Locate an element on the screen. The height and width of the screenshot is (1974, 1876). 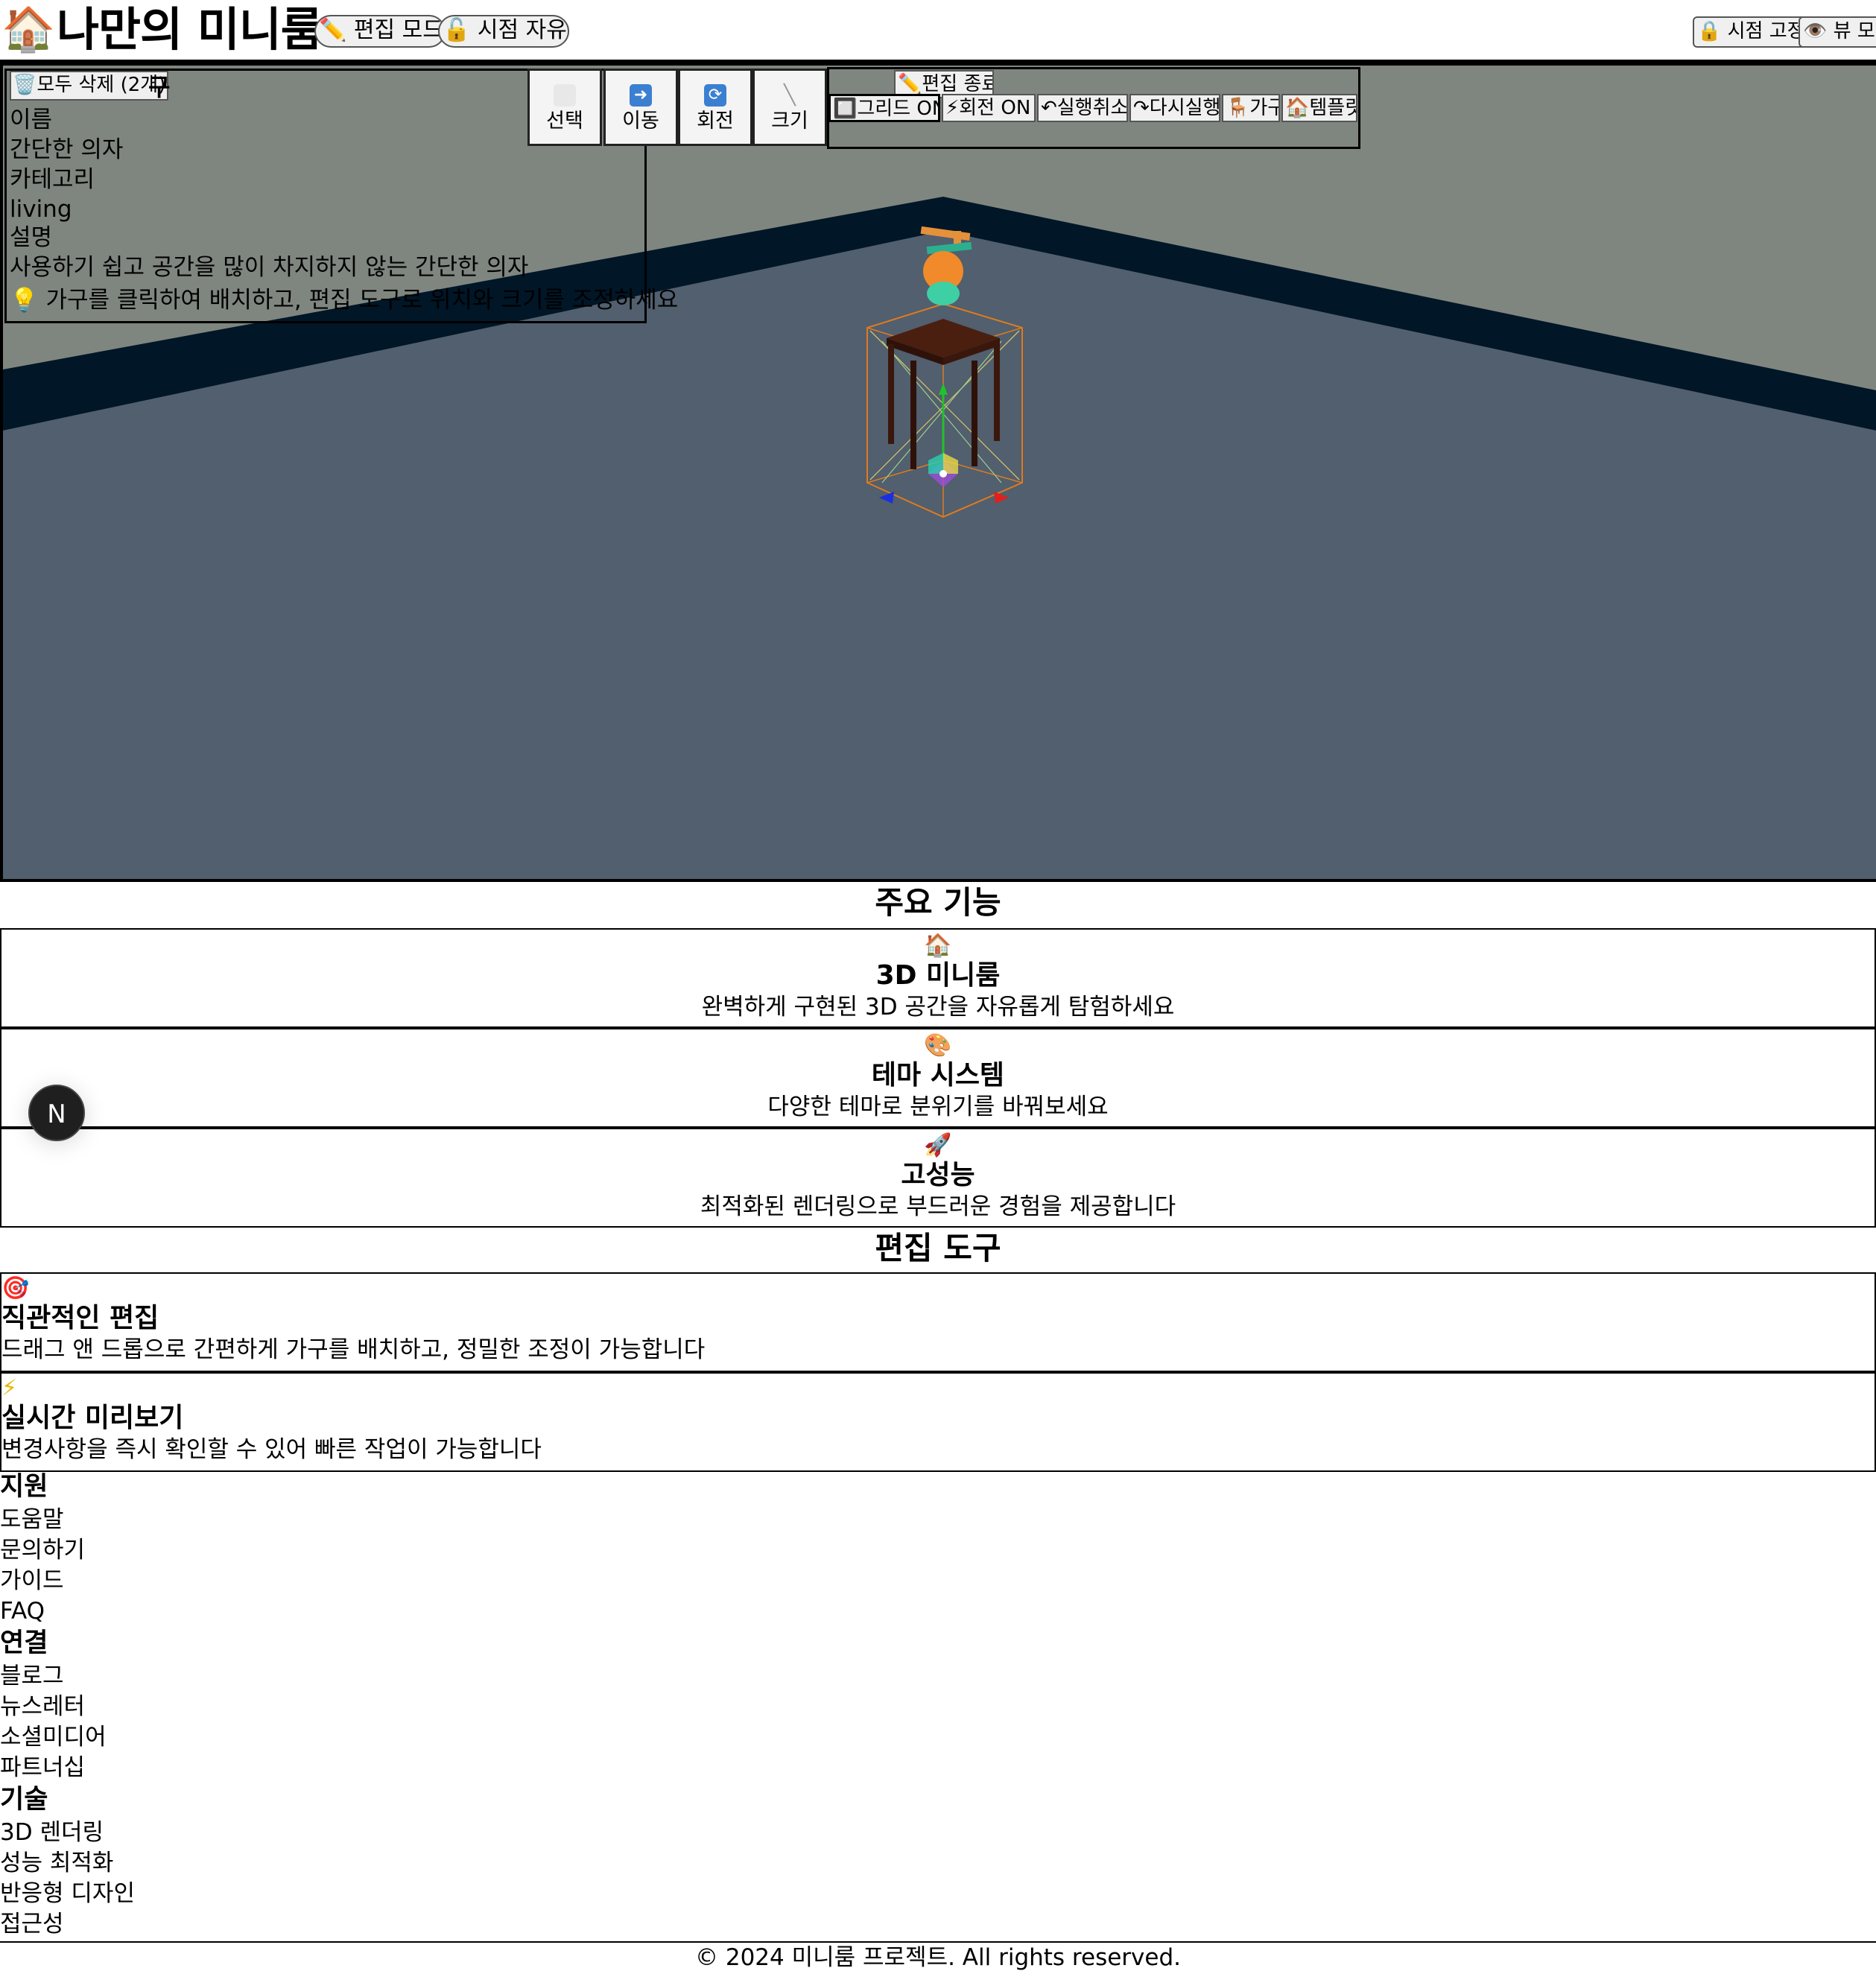
rotation-snap-button: ⚡회전 ON is located at coordinates (989, 108).